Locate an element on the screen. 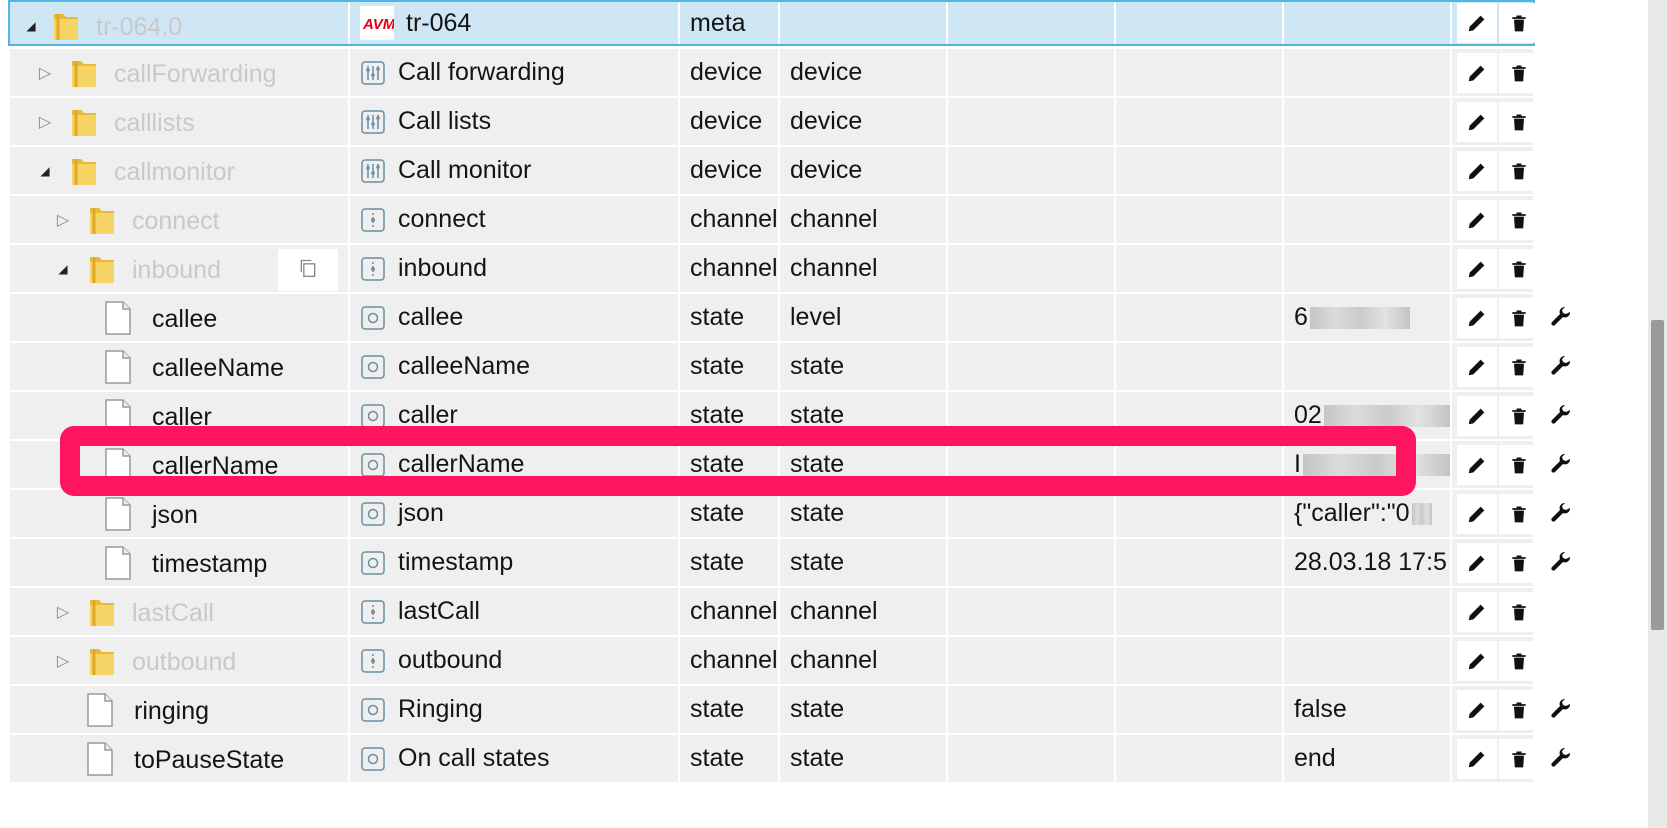 The height and width of the screenshot is (828, 1667). tree-row: ▷ connect connect channel channel is located at coordinates (774, 220).